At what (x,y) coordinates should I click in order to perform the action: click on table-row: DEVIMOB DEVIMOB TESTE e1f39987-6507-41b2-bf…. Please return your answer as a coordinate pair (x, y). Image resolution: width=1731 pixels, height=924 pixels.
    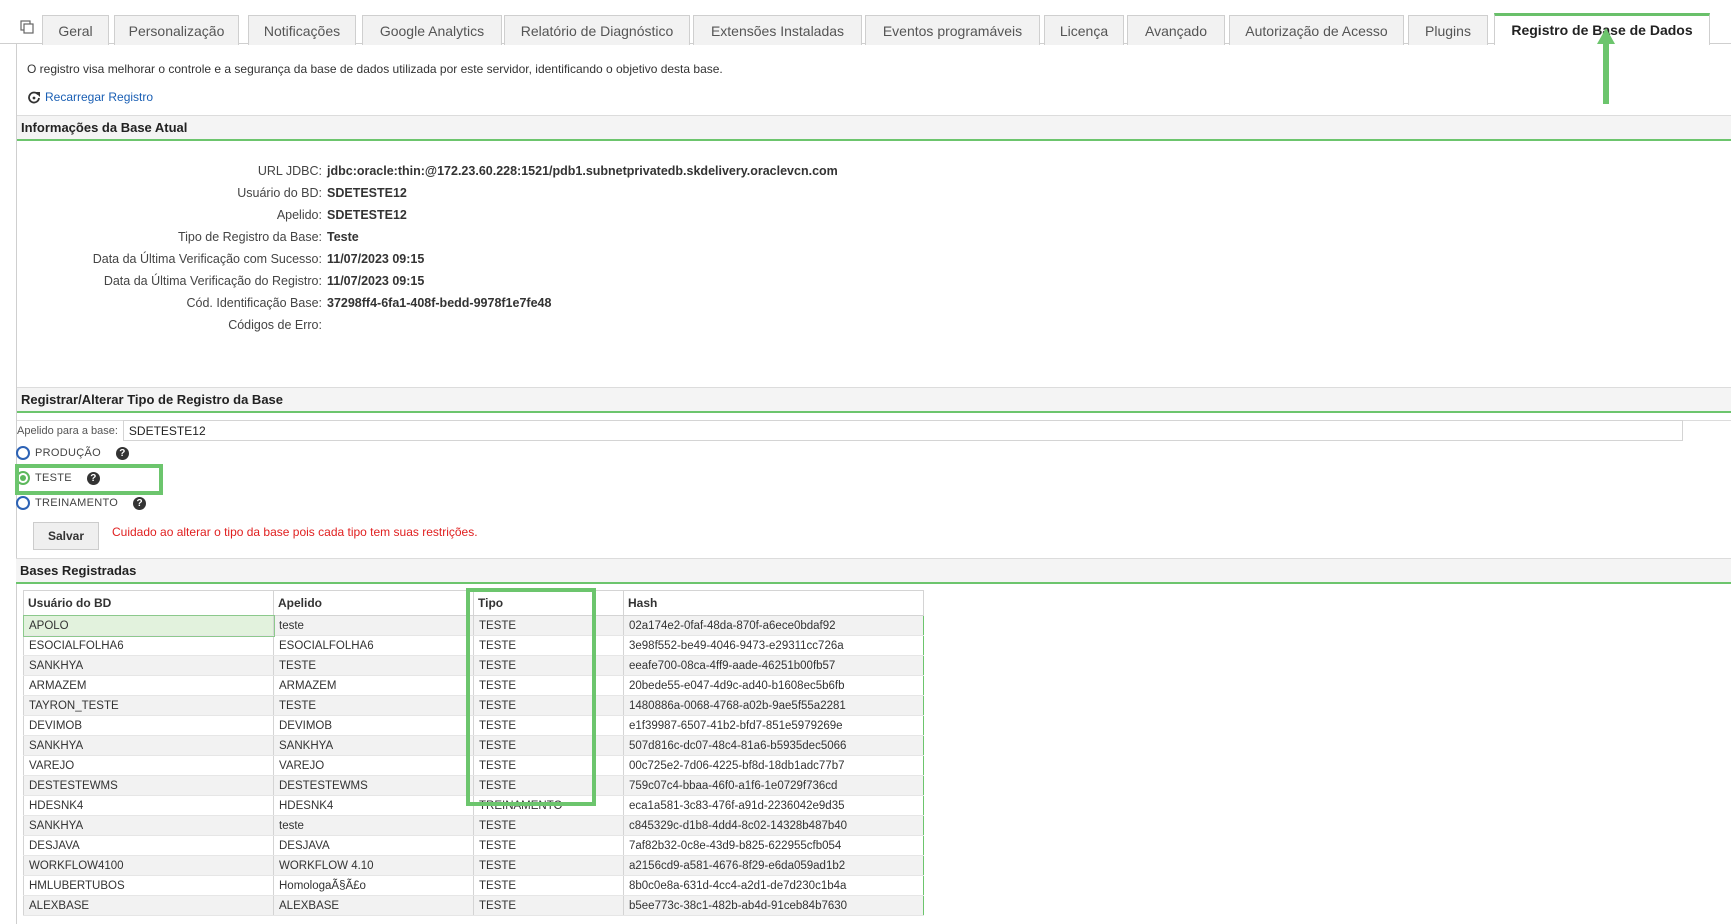
    Looking at the image, I should click on (473, 725).